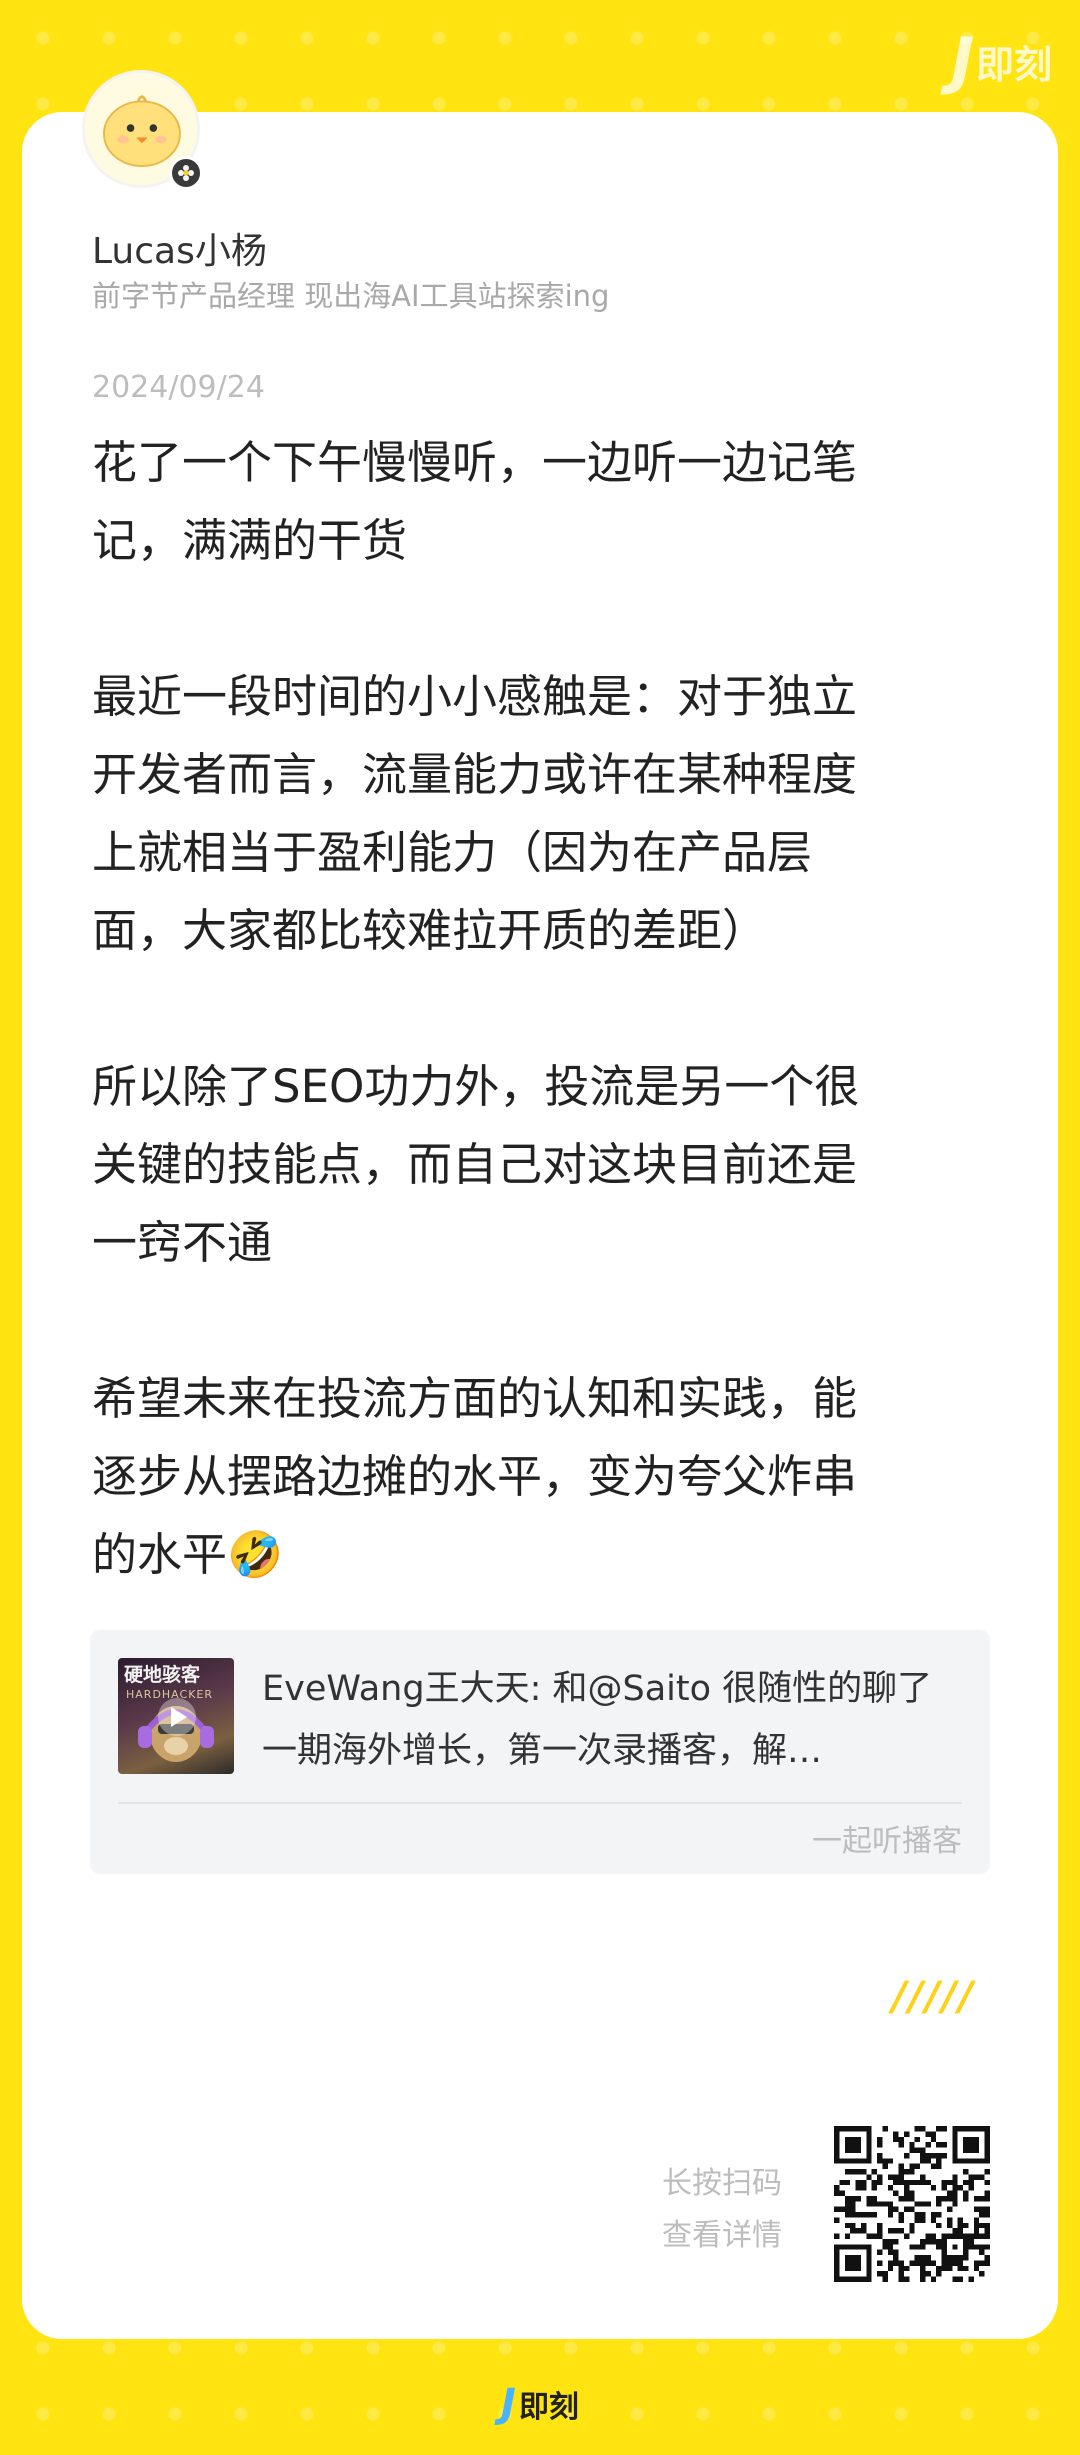 This screenshot has width=1080, height=2455. Describe the element at coordinates (722, 2183) in the screenshot. I see `qr-hint-line1: 长按扫码` at that location.